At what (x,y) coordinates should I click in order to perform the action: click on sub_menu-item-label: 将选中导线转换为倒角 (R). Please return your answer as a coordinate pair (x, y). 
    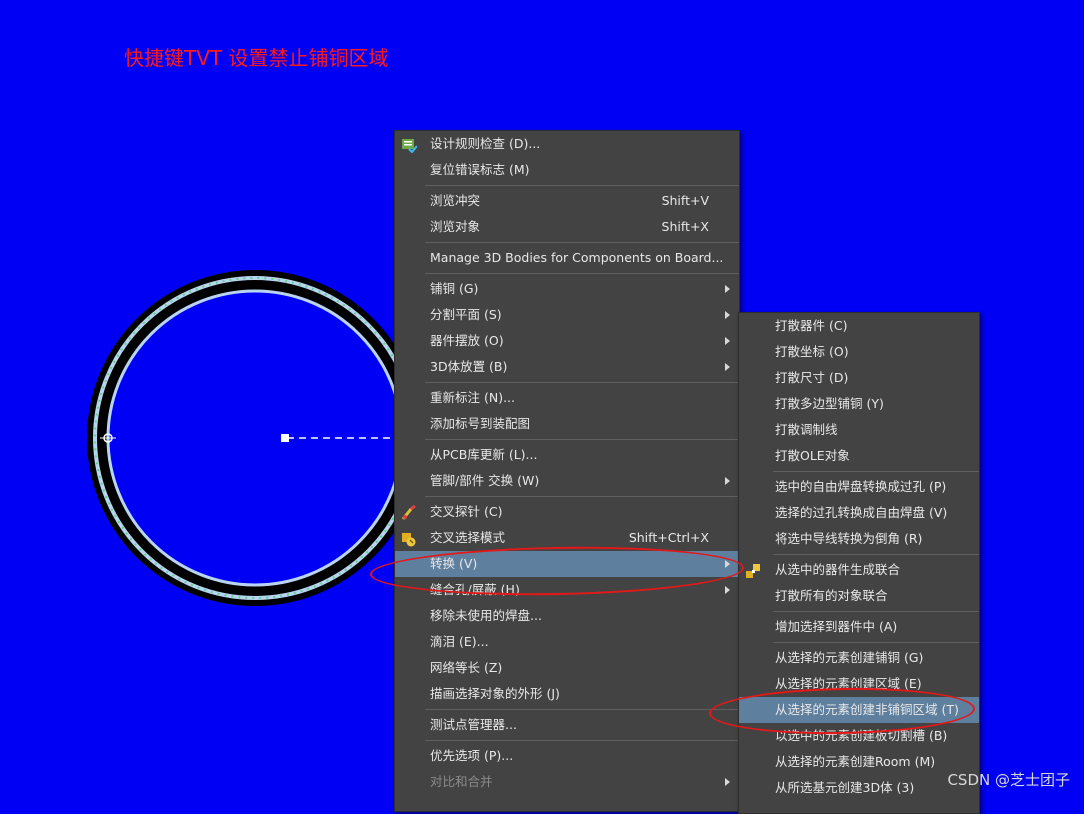
    Looking at the image, I should click on (849, 538).